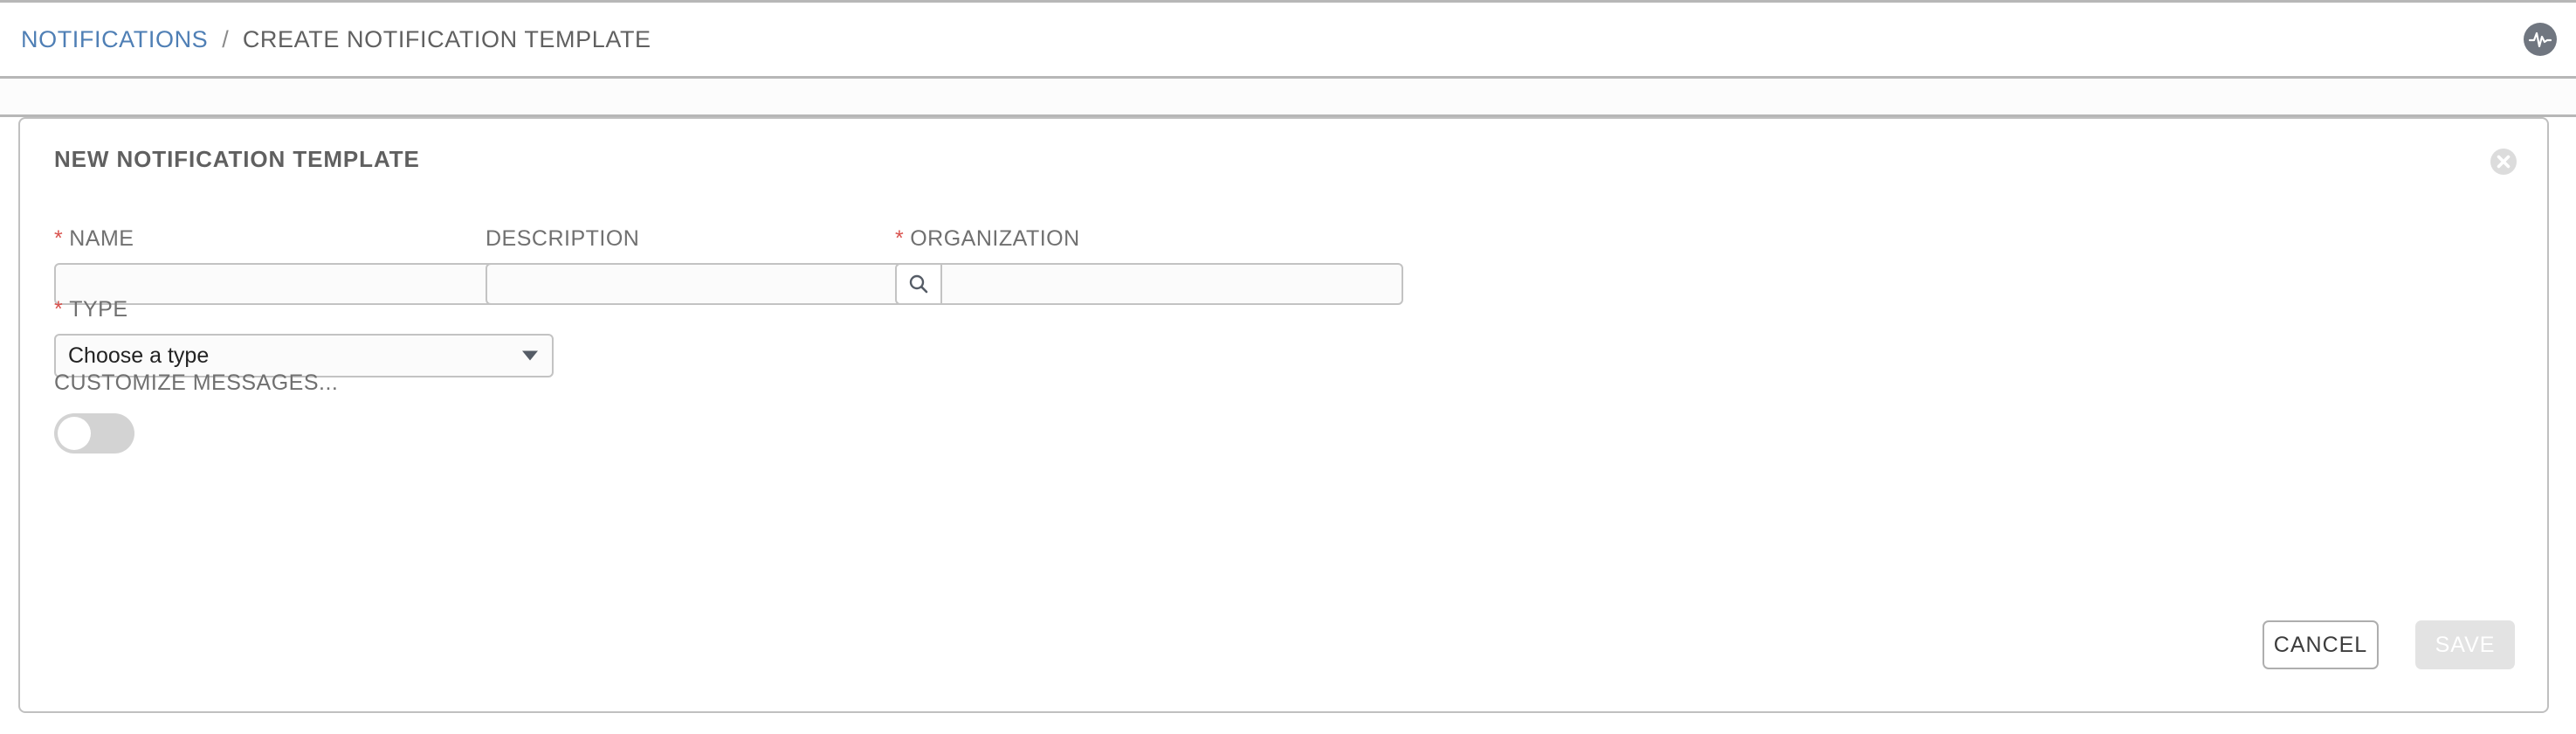 The width and height of the screenshot is (2576, 734). I want to click on field-name: * NAME, so click(304, 266).